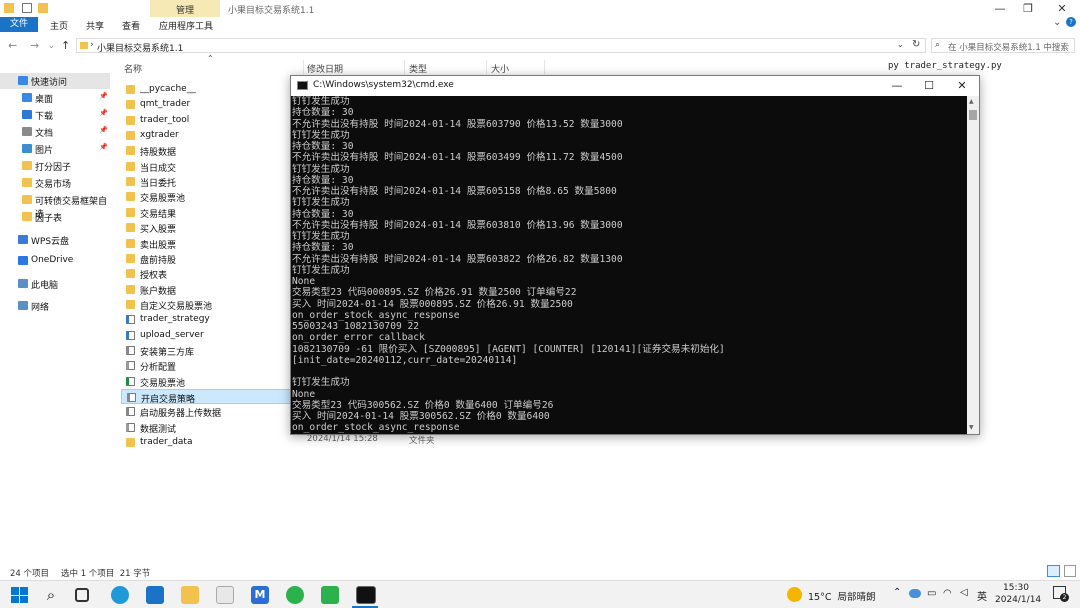 Image resolution: width=1080 pixels, height=608 pixels. Describe the element at coordinates (207, 181) in the screenshot. I see `file-row: 当日委托` at that location.